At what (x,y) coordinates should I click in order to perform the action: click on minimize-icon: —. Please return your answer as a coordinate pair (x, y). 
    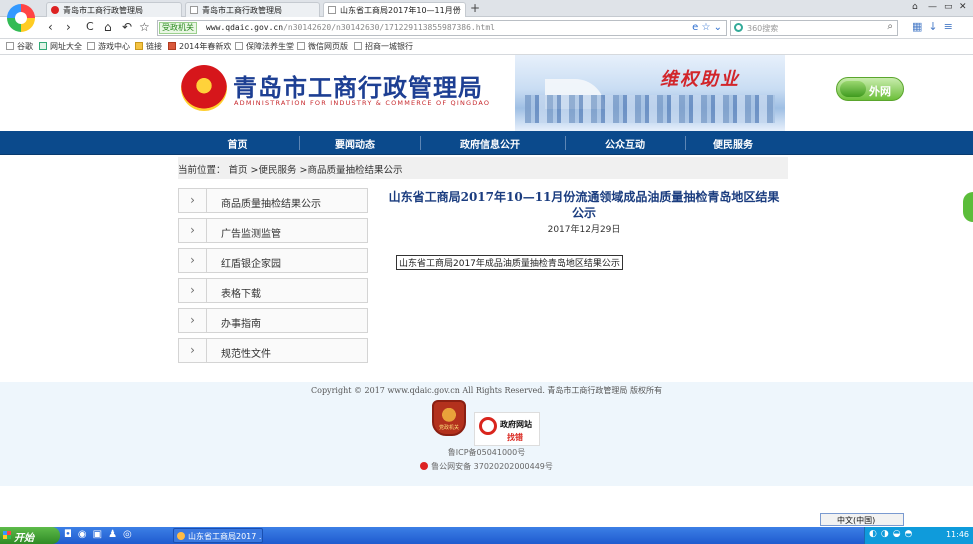
    Looking at the image, I should click on (932, 7).